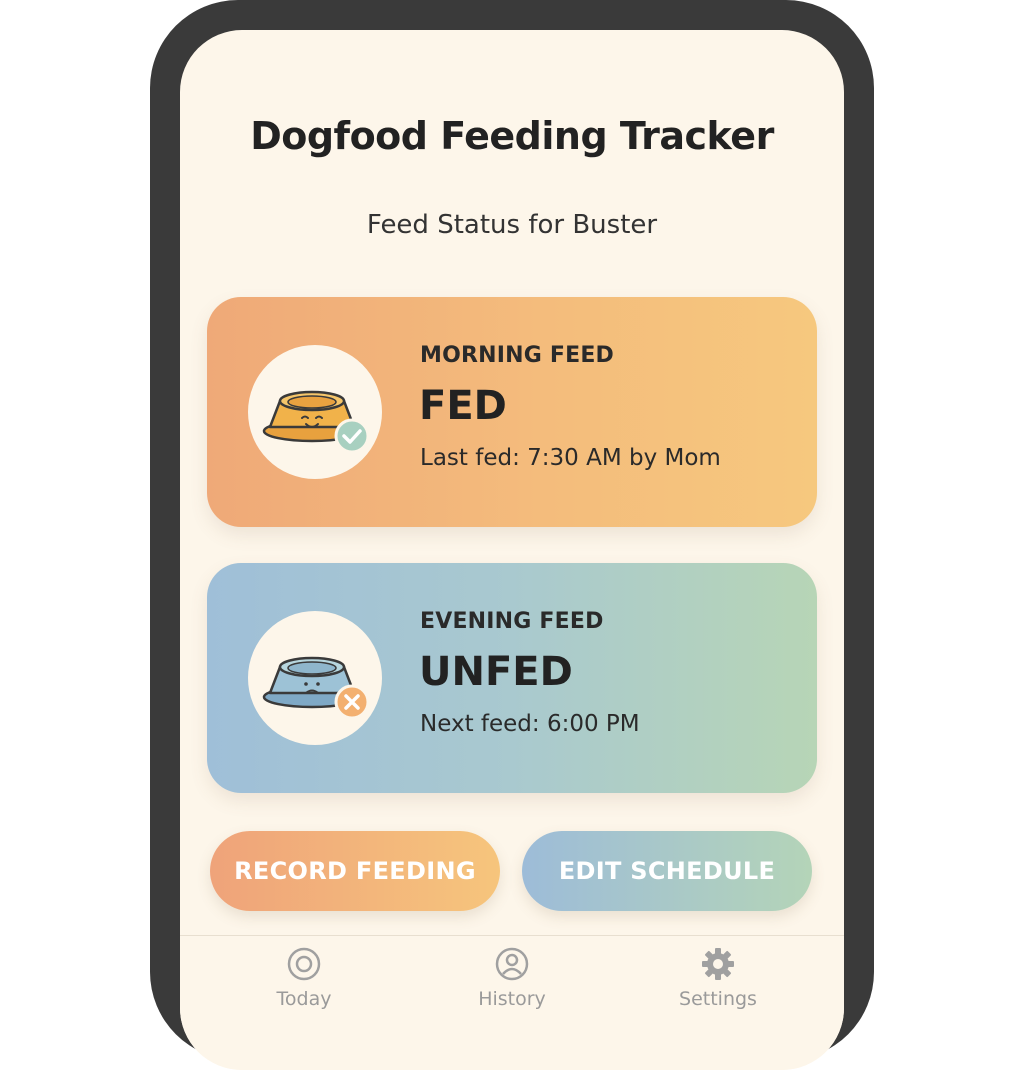  What do you see at coordinates (570, 458) in the screenshot?
I see `morning-feed-detail: Last fed: 7:30 AM by Mom` at bounding box center [570, 458].